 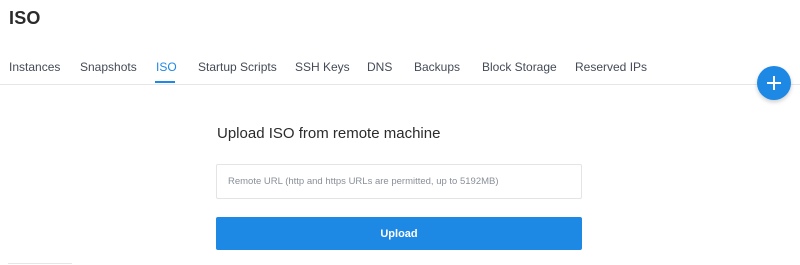 I want to click on tab-reserved-ips: Reserved IPs, so click(x=611, y=67).